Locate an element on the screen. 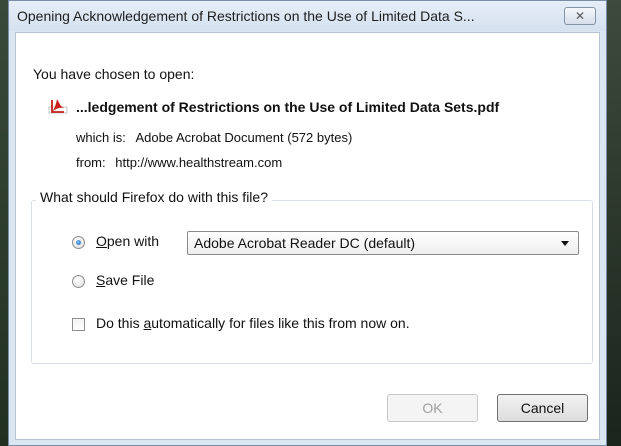 Image resolution: width=621 pixels, height=446 pixels. save-file-radio is located at coordinates (78, 281).